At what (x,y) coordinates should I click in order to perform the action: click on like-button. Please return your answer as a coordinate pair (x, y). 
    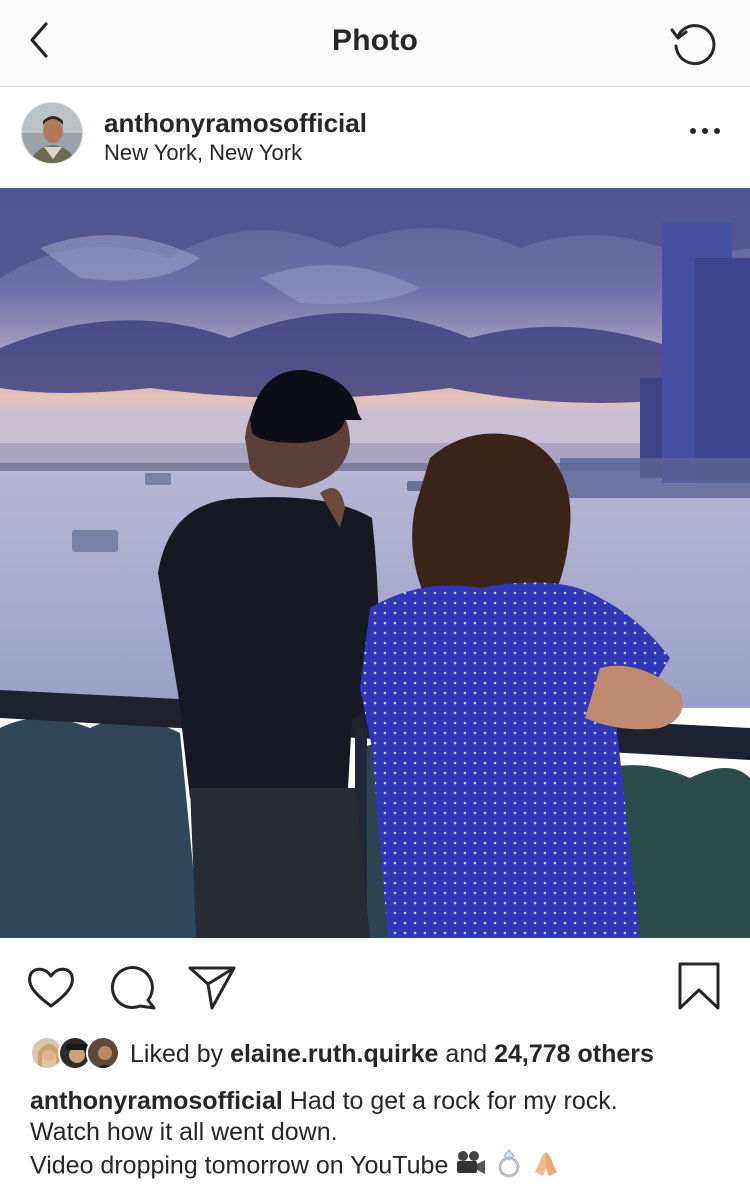
    Looking at the image, I should click on (51, 987).